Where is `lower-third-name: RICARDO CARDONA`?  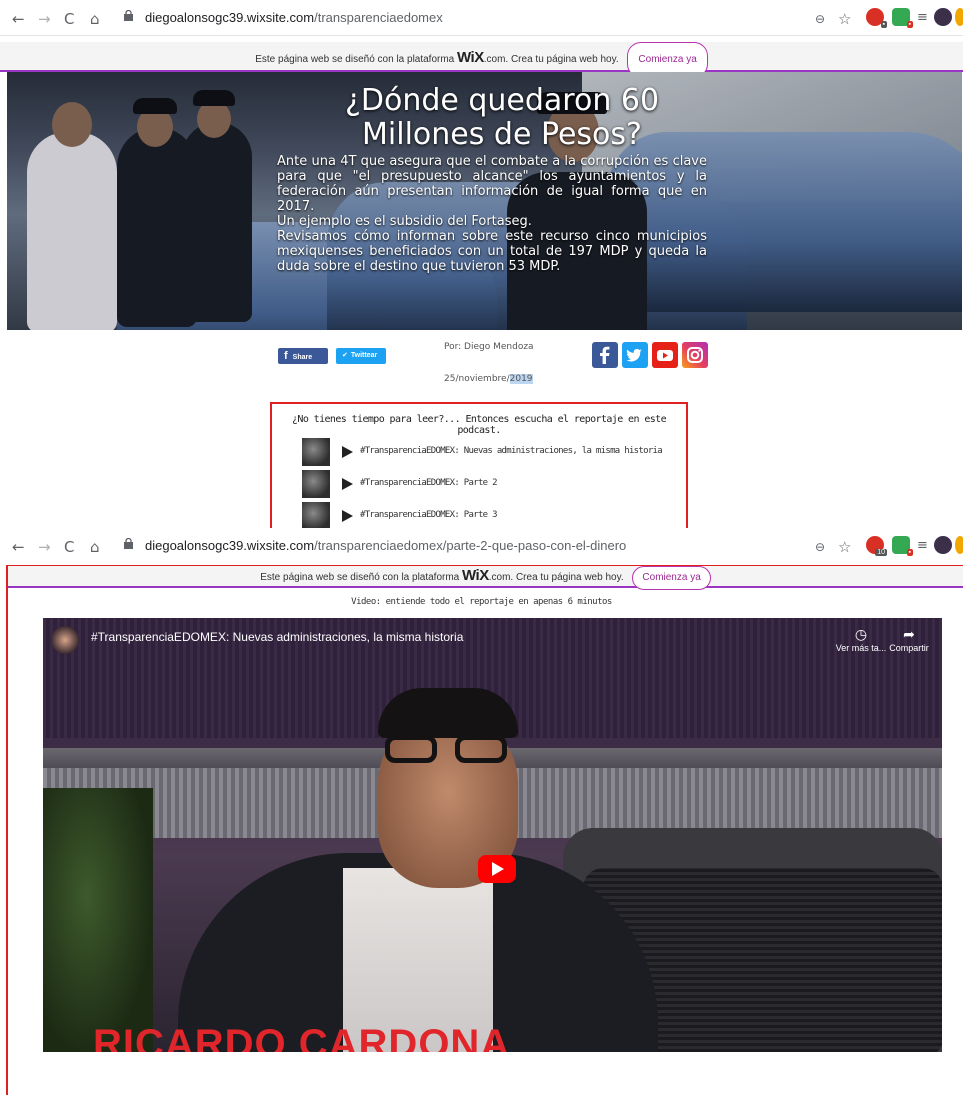
lower-third-name: RICARDO CARDONA is located at coordinates (302, 1037).